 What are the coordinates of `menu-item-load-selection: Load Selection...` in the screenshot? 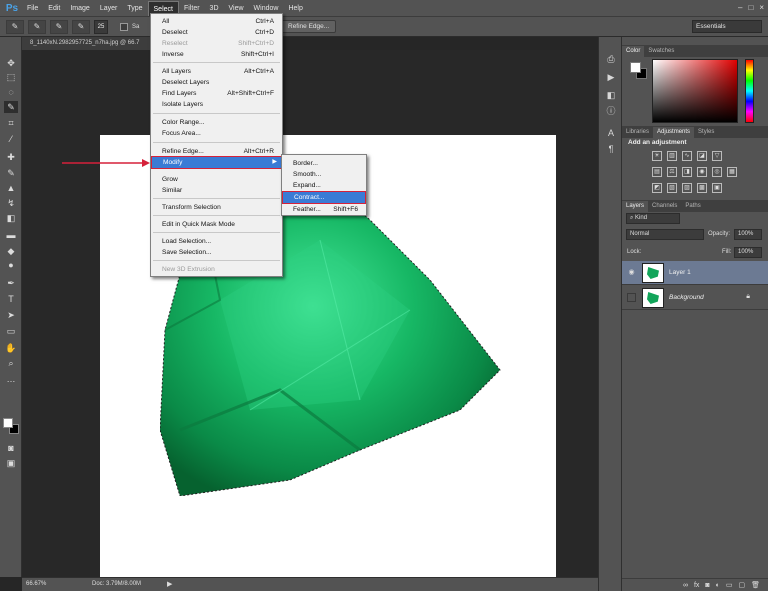 It's located at (216, 241).